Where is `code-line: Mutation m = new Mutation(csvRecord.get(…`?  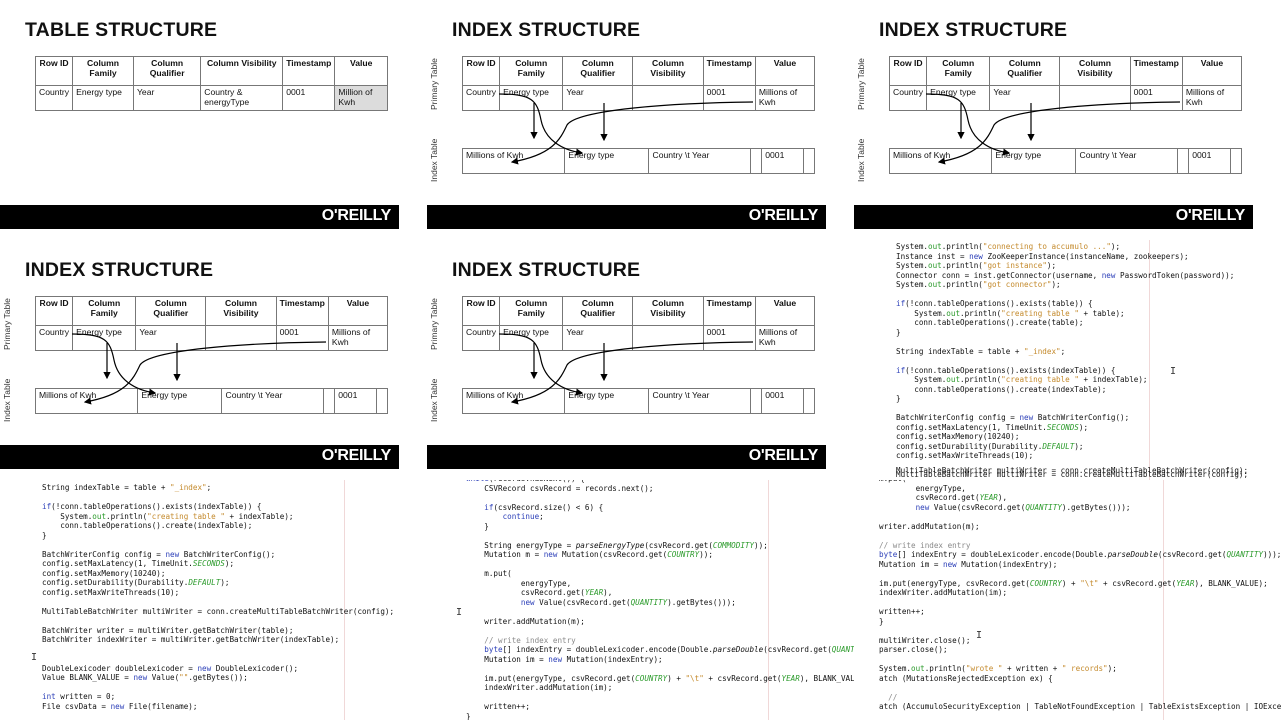
code-line: Mutation m = new Mutation(csvRecord.get(… is located at coordinates (589, 554).